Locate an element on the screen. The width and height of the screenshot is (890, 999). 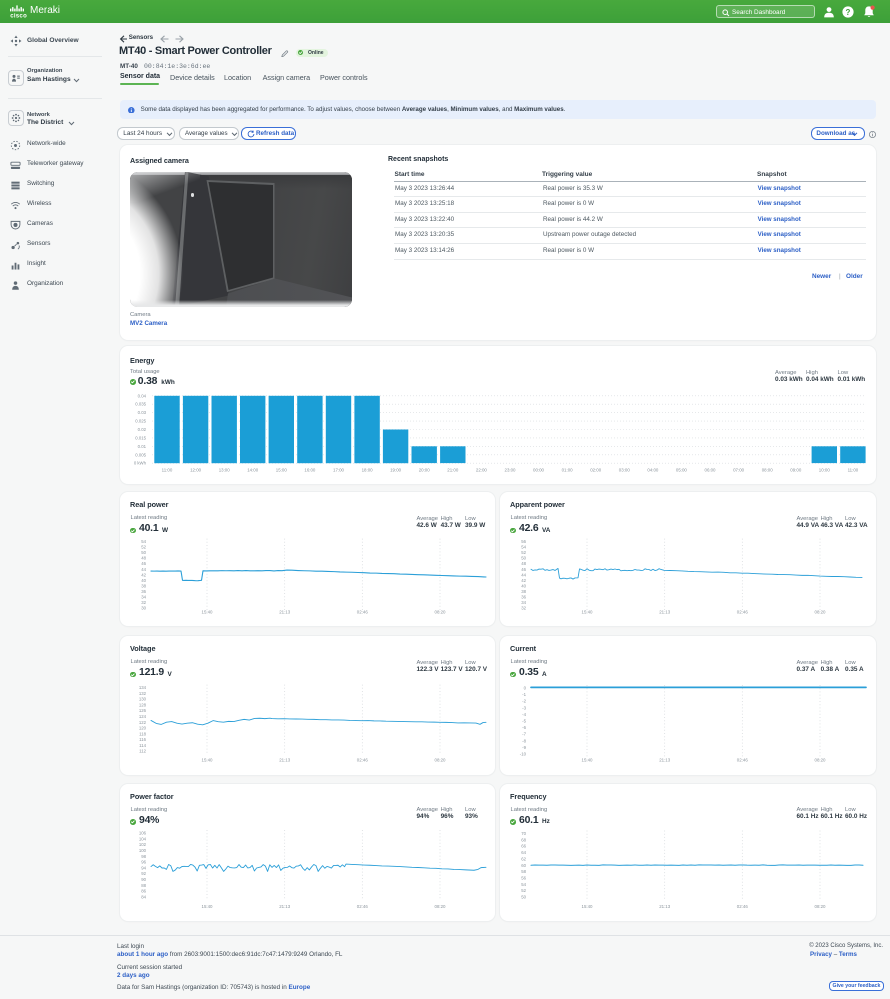
svg-text: 0.025 is located at coordinates (140, 421).